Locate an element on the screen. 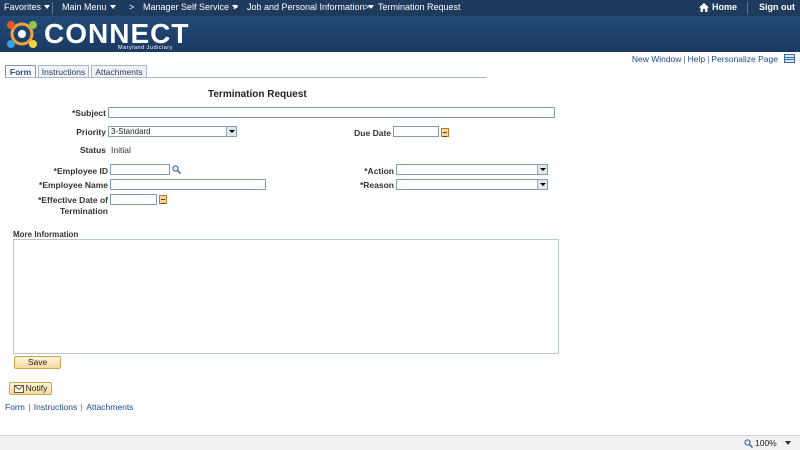 Image resolution: width=800 pixels, height=450 pixels. action-label: *Action is located at coordinates (379, 171).